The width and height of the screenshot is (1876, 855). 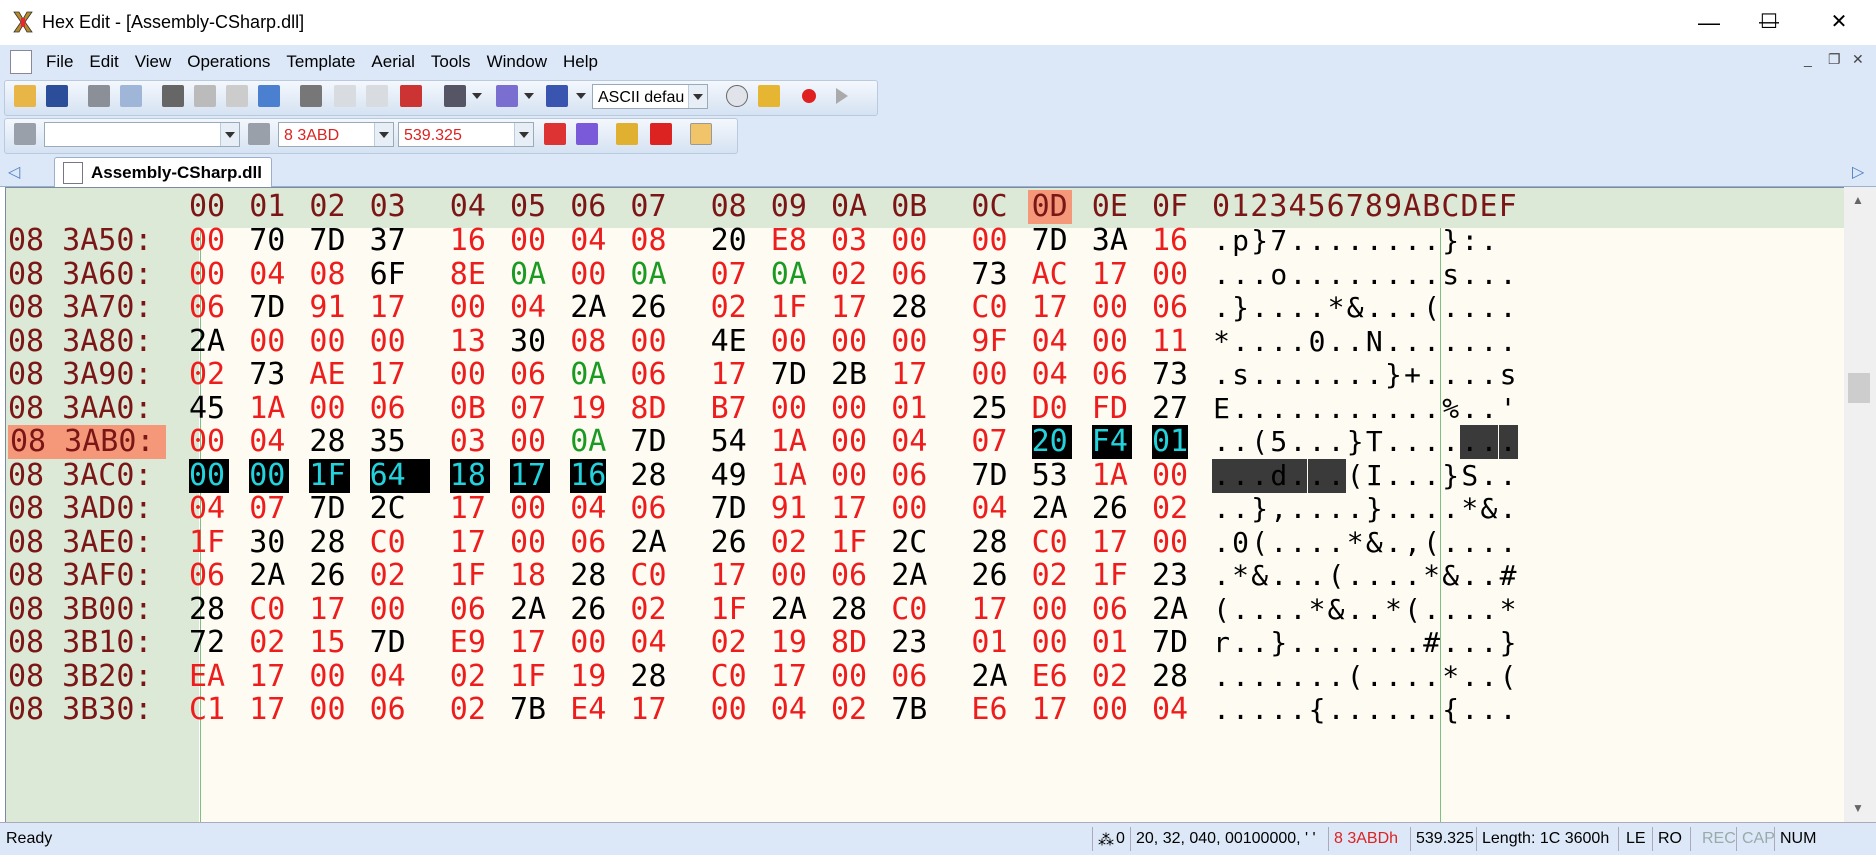 What do you see at coordinates (388, 442) in the screenshot?
I see `hex-byte: 35` at bounding box center [388, 442].